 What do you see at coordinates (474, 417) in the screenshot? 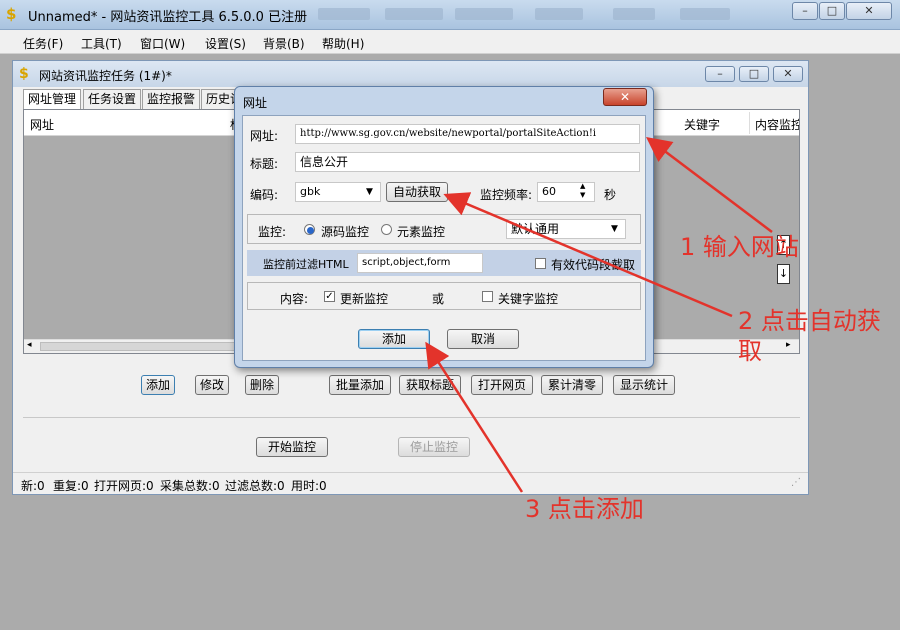
I see `arrow-to-add` at bounding box center [474, 417].